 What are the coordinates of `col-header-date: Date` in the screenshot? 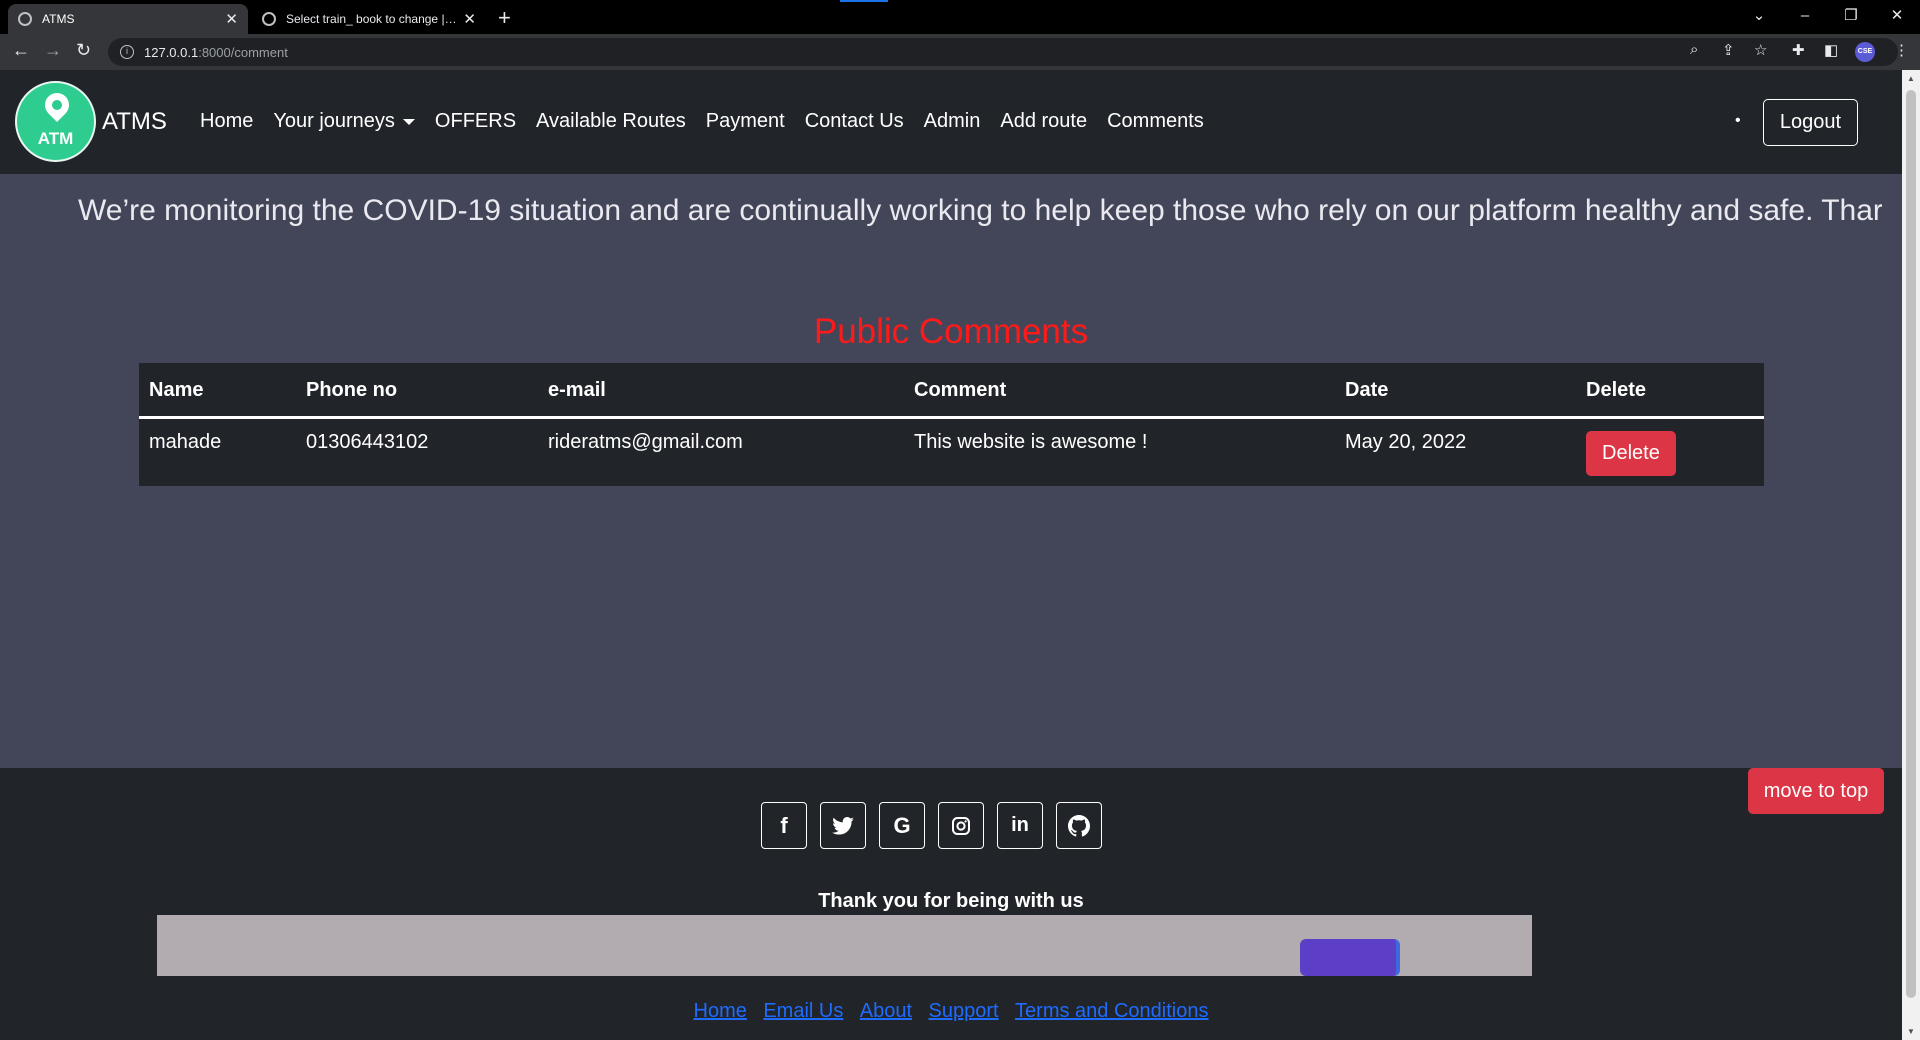 It's located at (1455, 391).